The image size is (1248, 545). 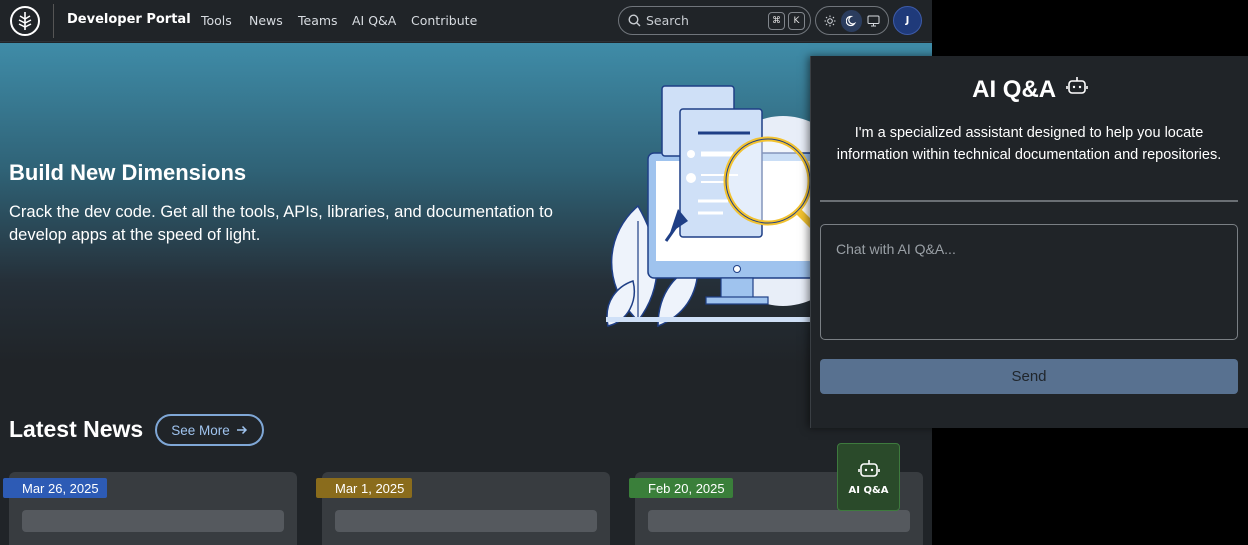 I want to click on kbd-cmd: ⌘, so click(x=776, y=21).